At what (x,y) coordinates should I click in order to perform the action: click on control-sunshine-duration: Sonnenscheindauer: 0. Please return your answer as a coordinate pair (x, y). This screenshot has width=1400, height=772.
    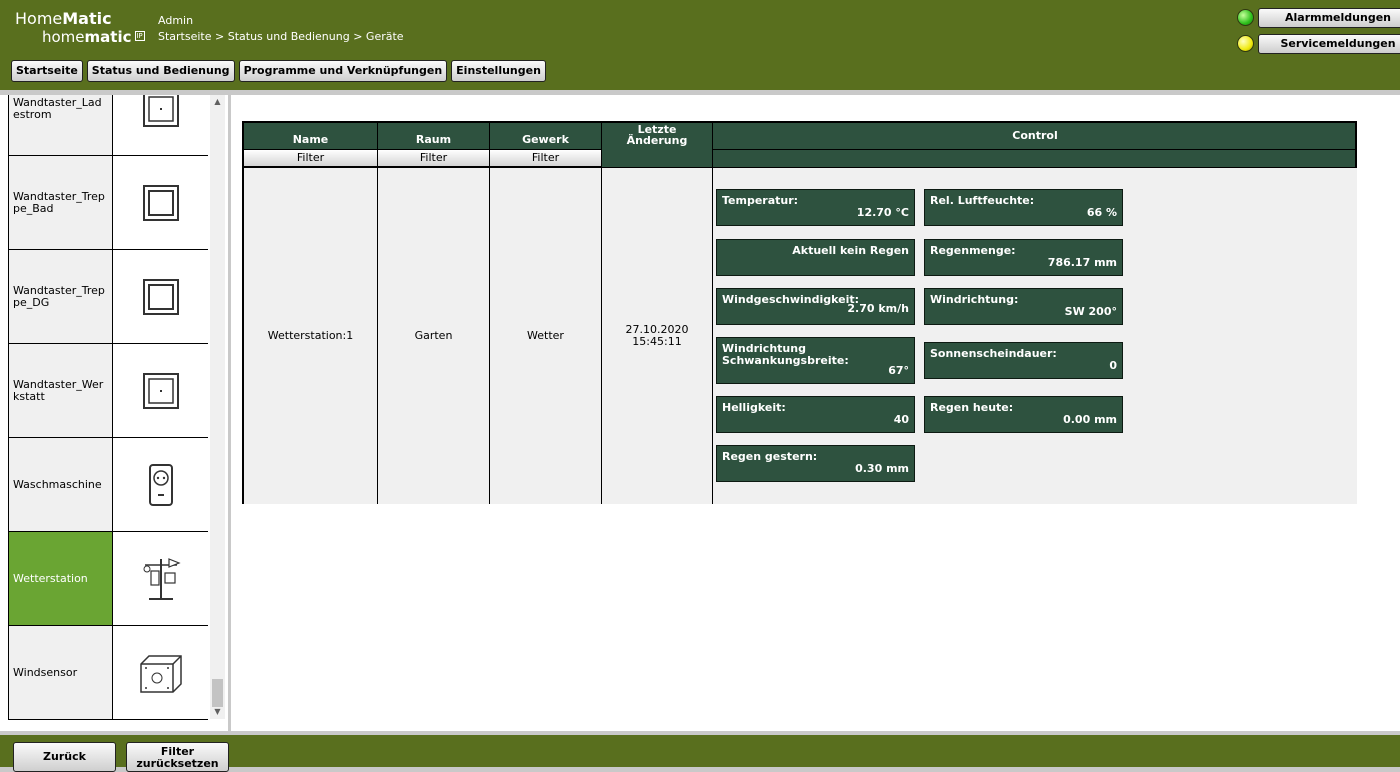
    Looking at the image, I should click on (1023, 360).